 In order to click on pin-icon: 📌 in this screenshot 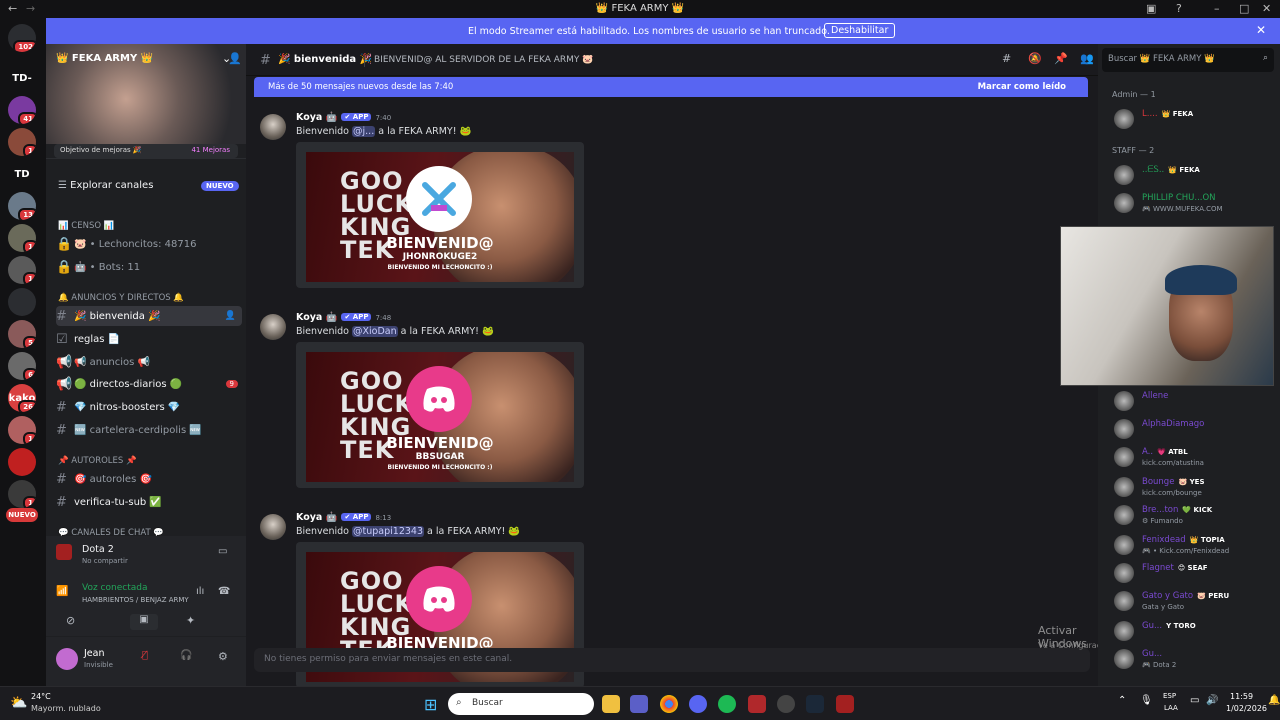, I will do `click(1061, 58)`.